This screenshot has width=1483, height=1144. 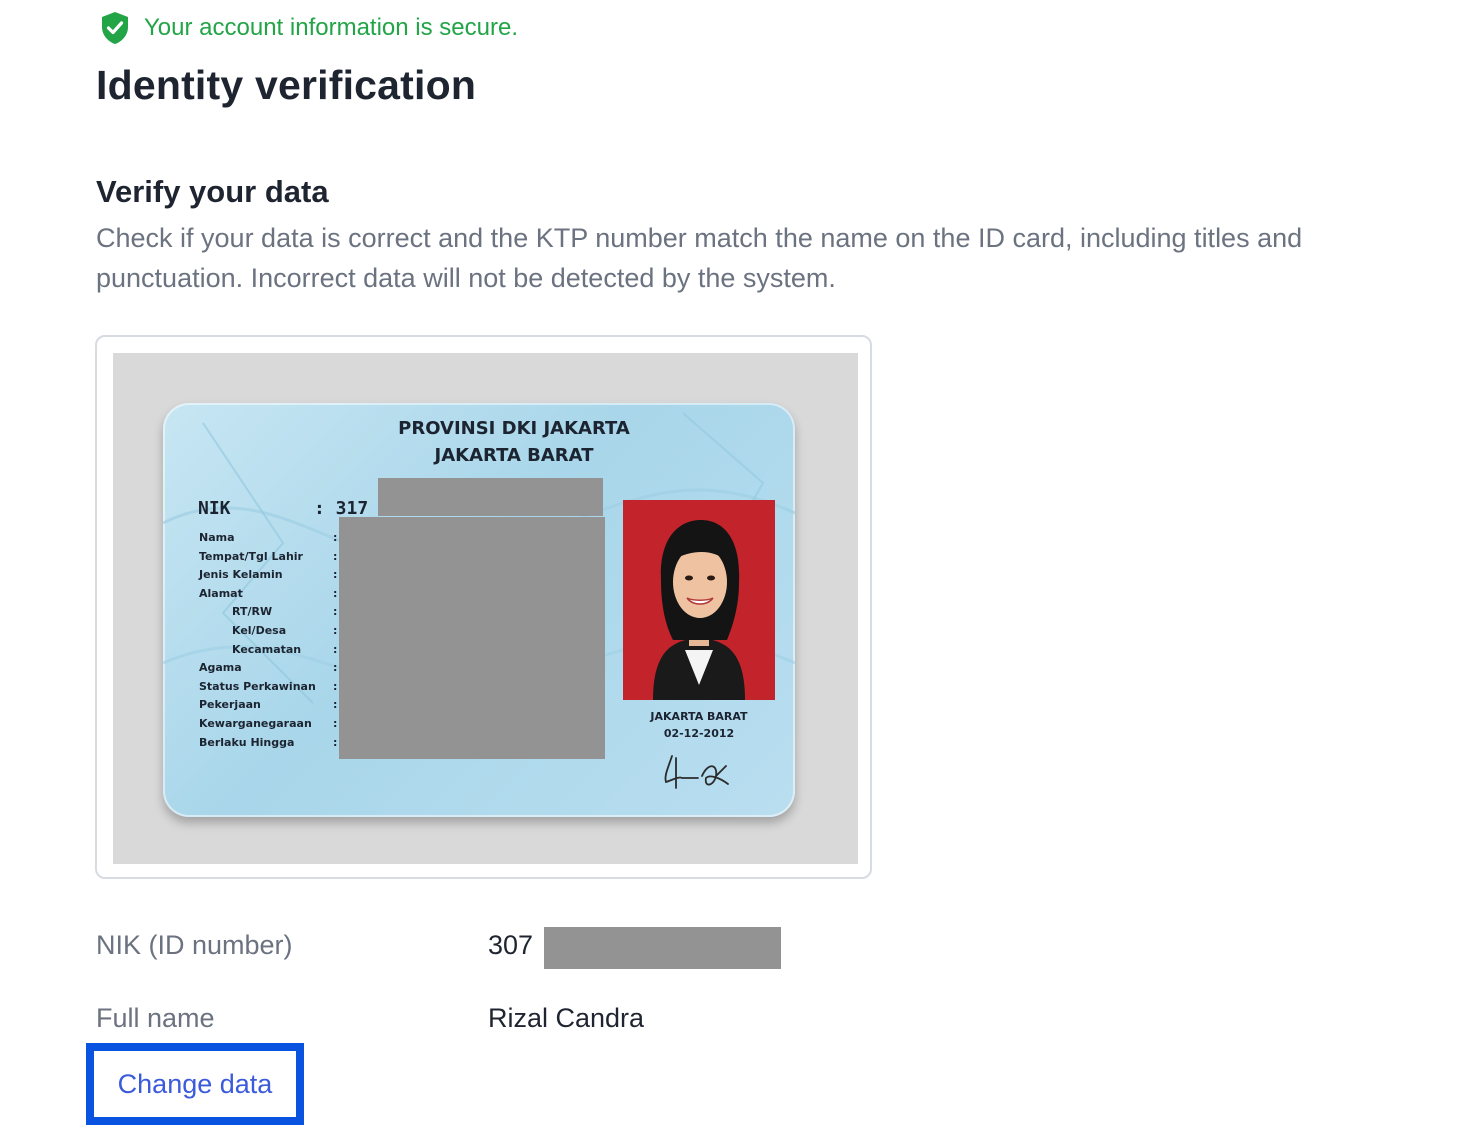 I want to click on change-data-highlight: Change data, so click(x=195, y=1084).